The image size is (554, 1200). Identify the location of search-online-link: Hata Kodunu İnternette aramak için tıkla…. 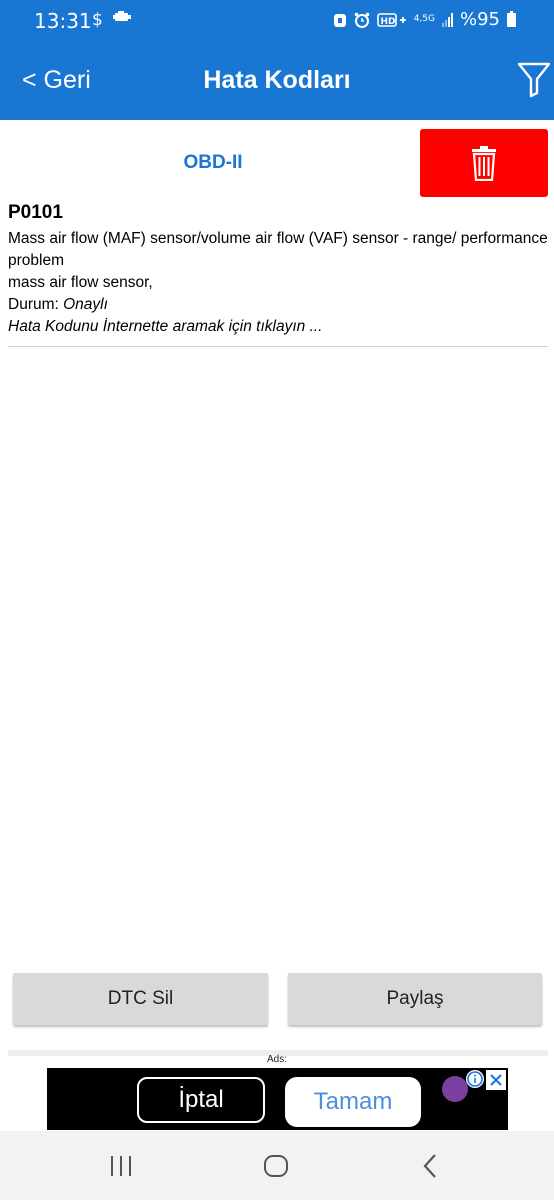
(278, 327).